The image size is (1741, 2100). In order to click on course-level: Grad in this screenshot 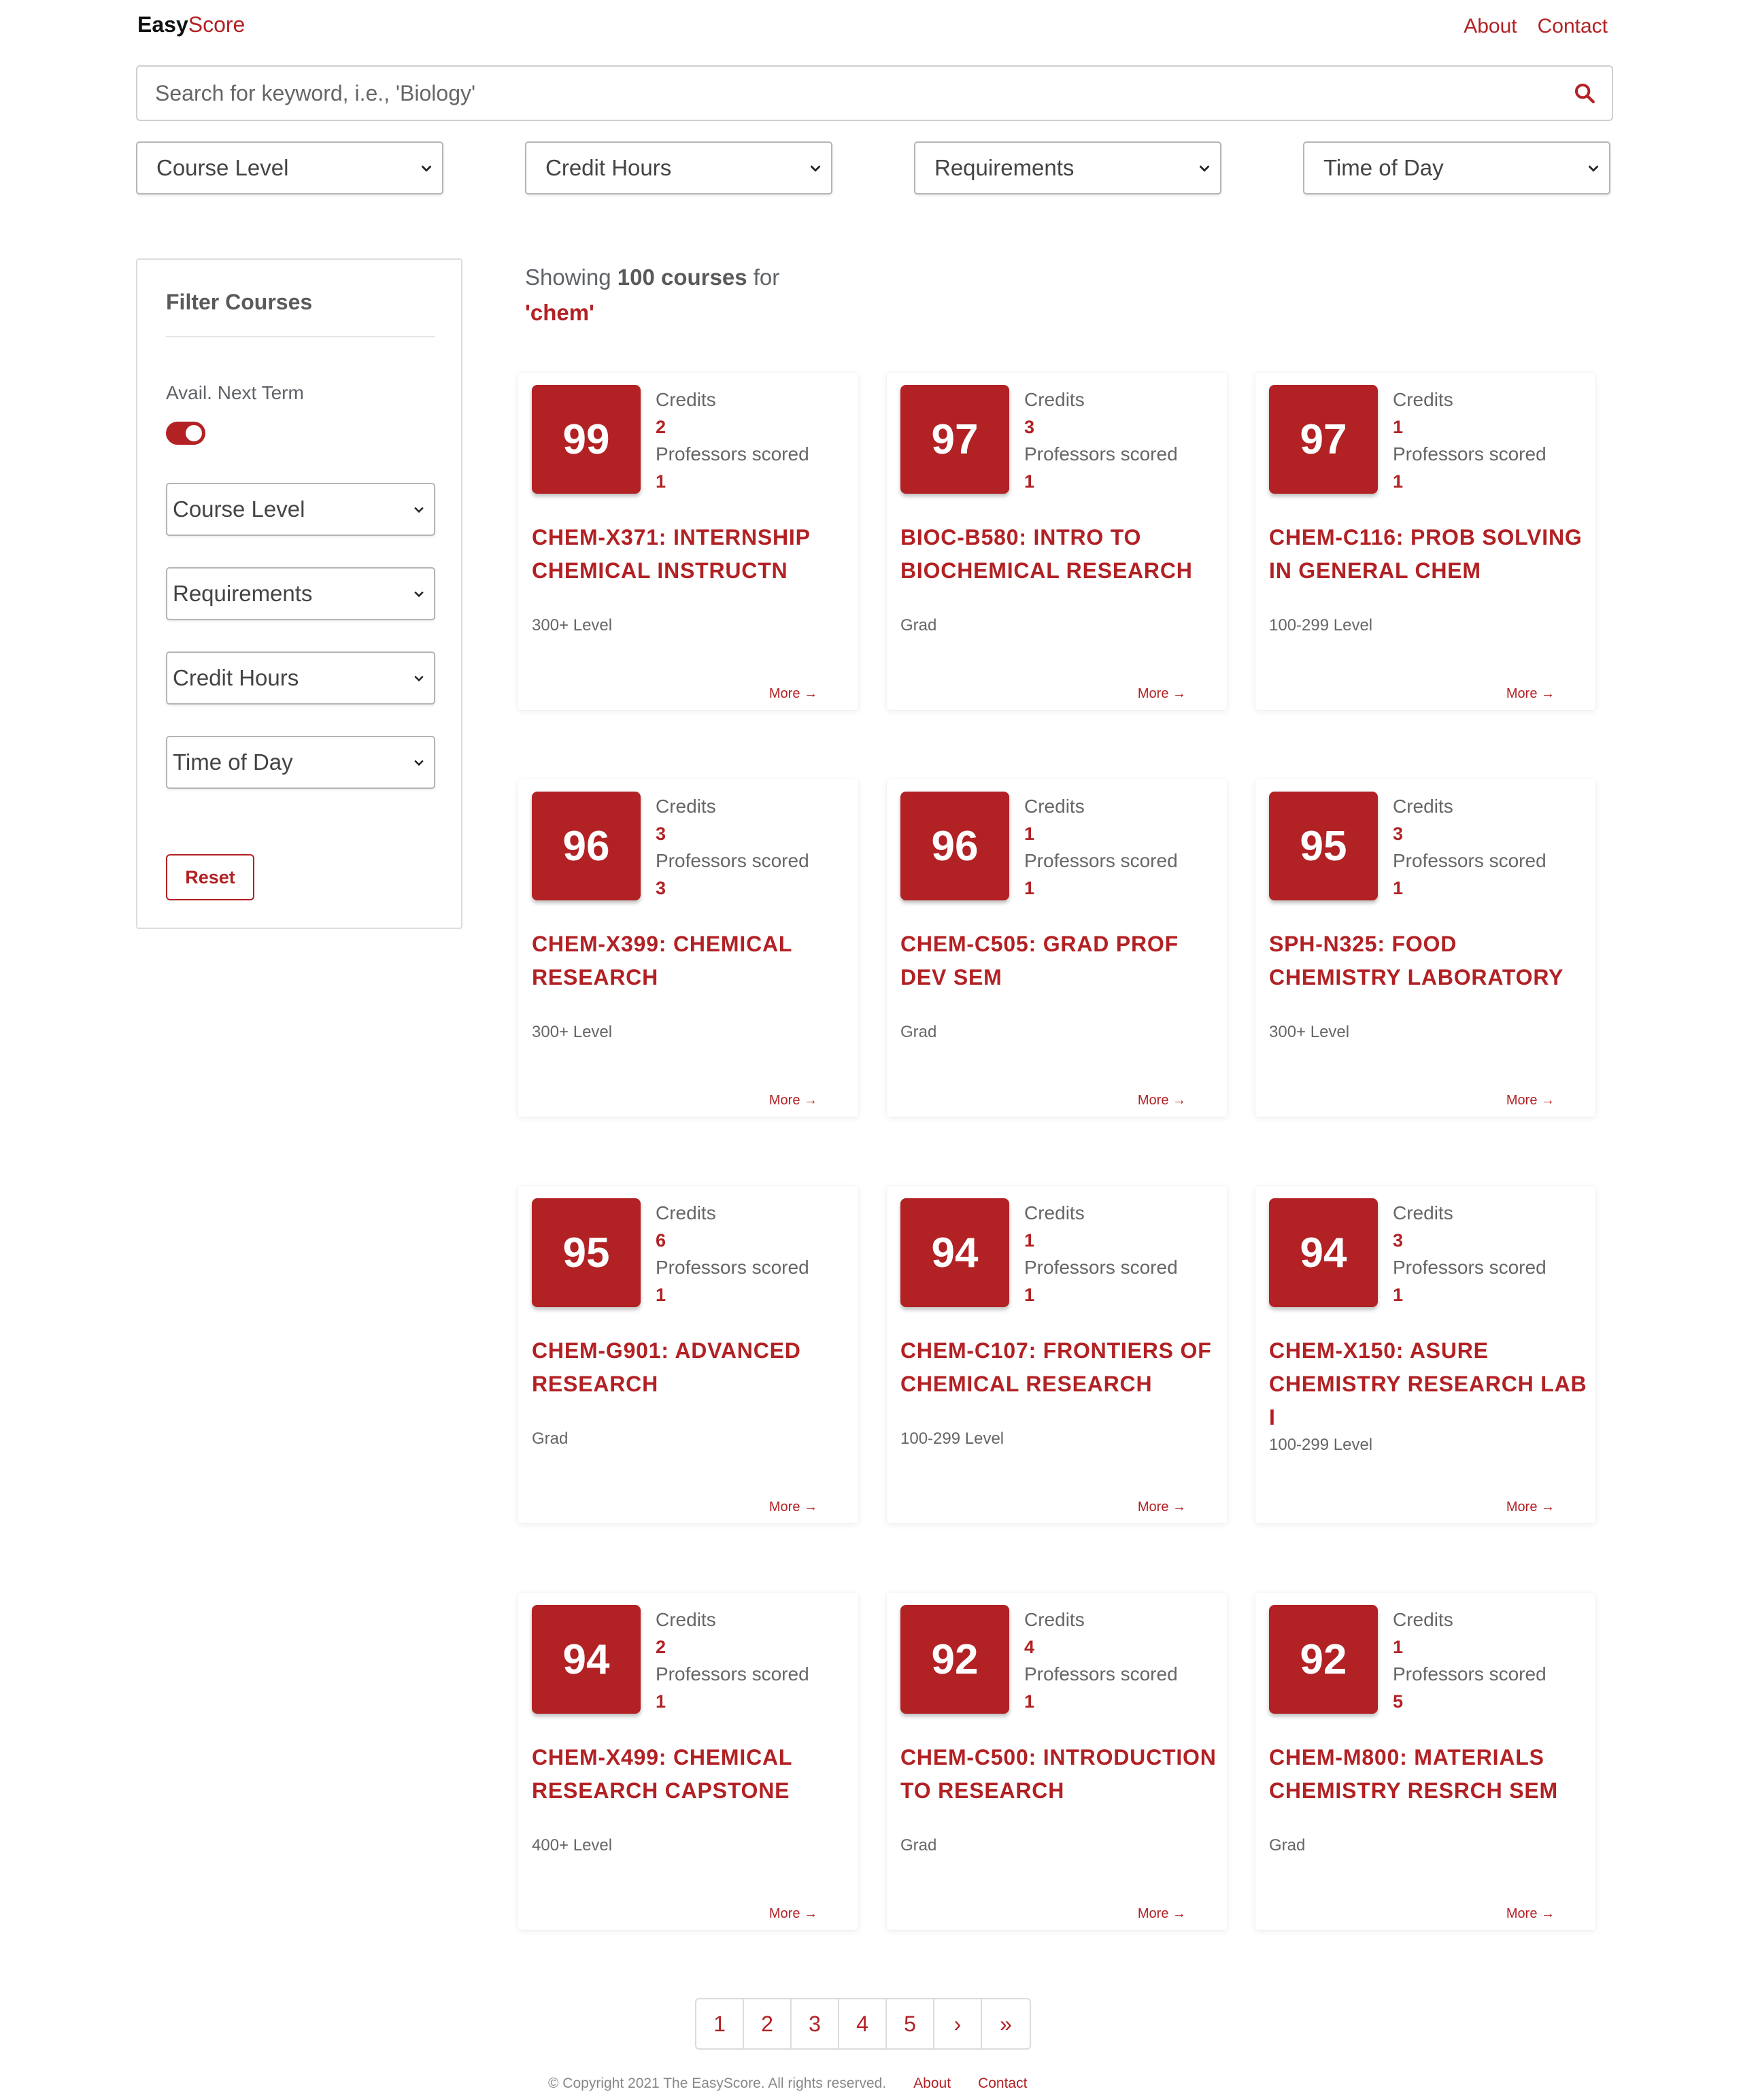, I will do `click(1287, 1845)`.